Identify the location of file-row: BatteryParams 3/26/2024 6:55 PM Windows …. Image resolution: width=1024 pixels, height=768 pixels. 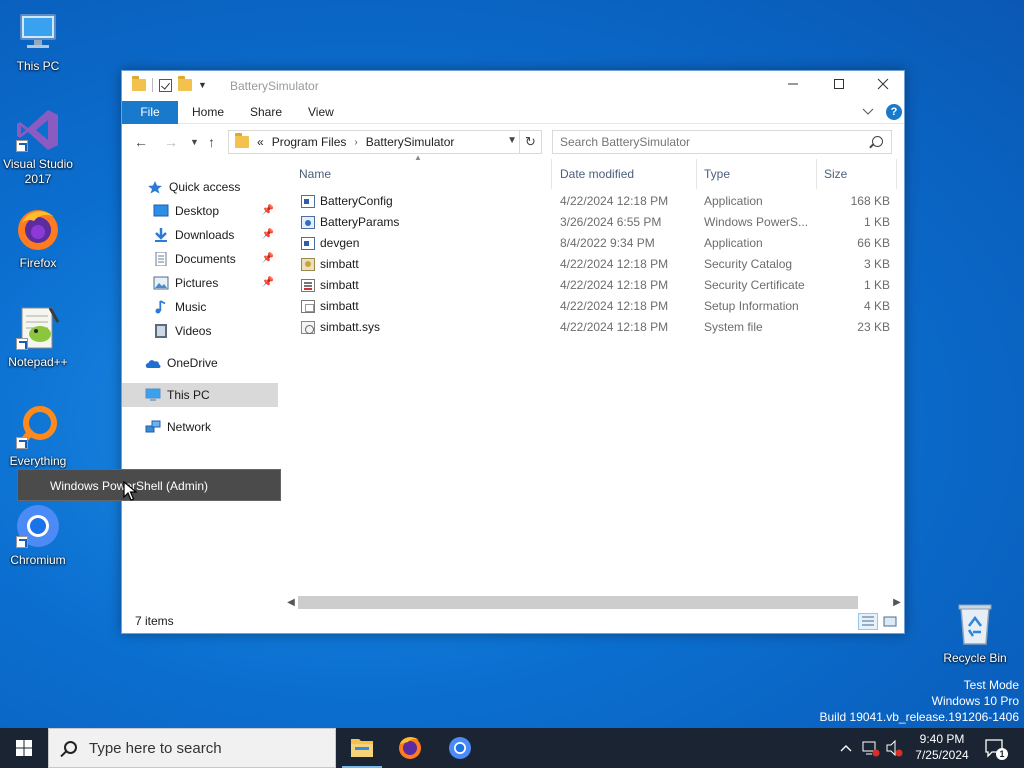
(596, 222).